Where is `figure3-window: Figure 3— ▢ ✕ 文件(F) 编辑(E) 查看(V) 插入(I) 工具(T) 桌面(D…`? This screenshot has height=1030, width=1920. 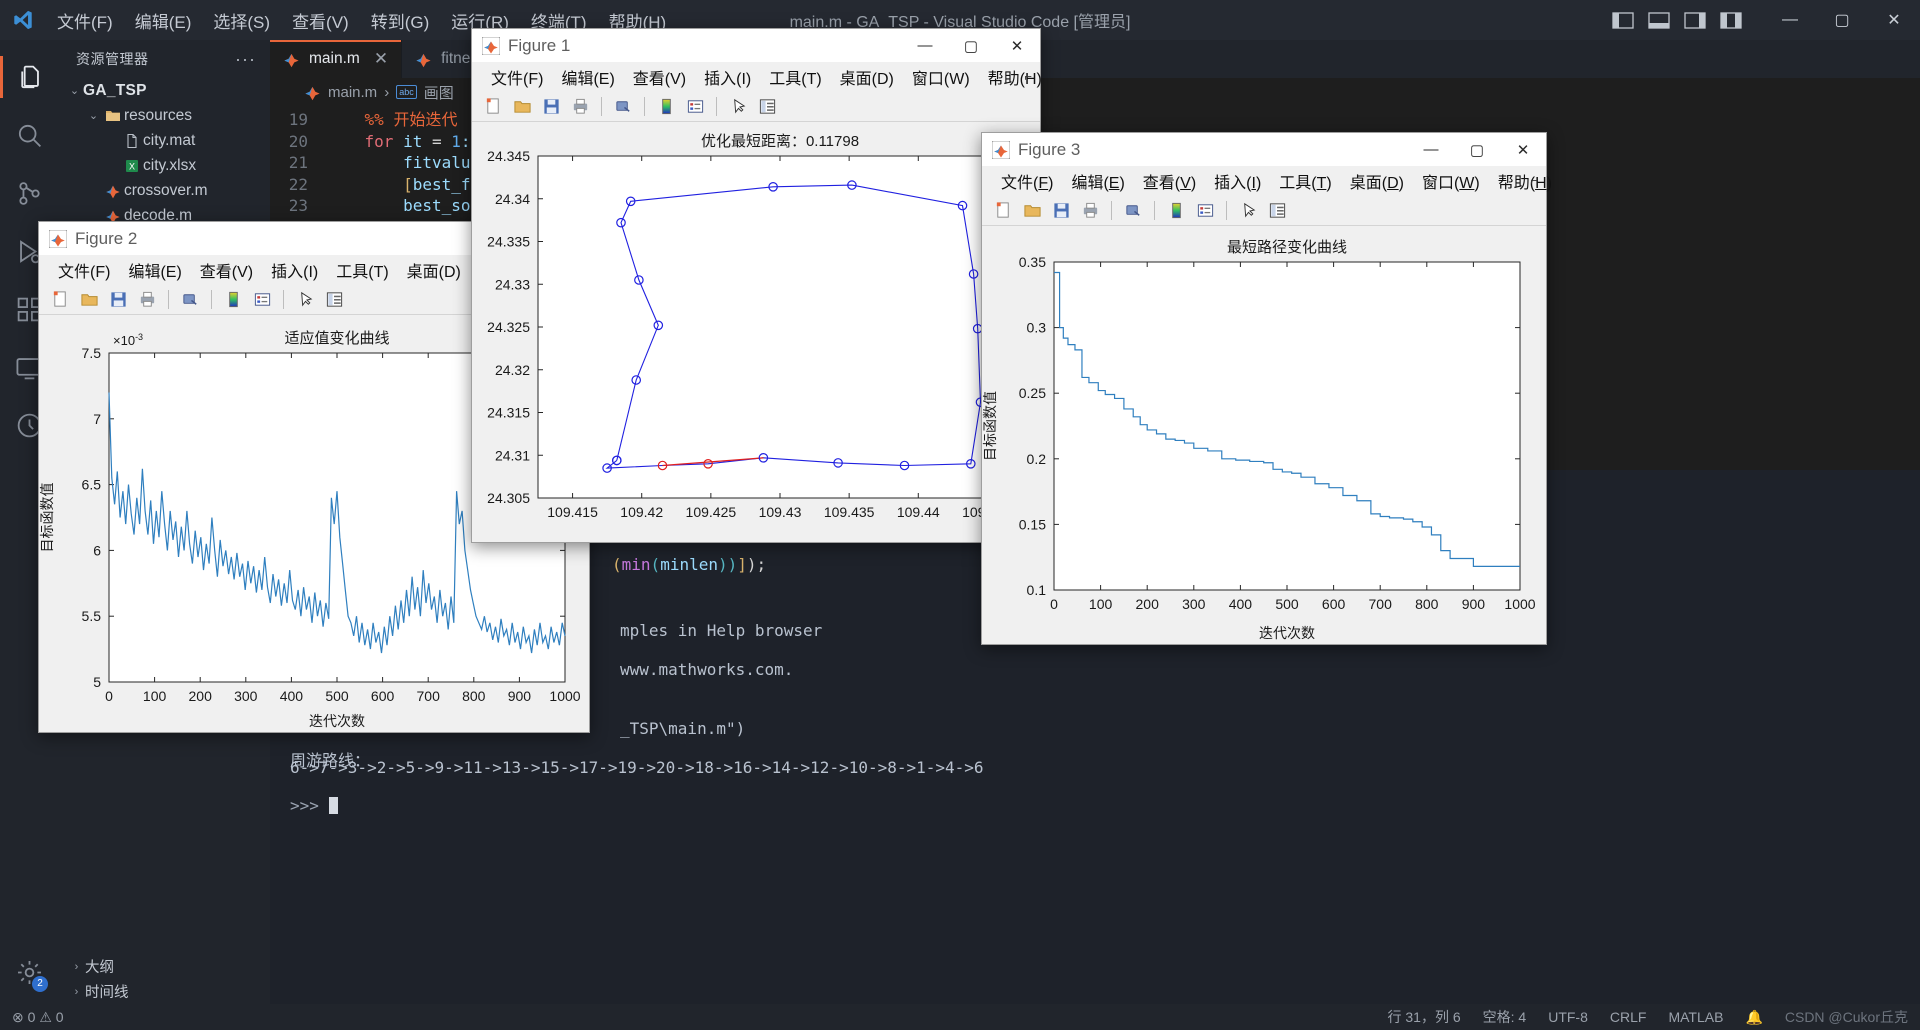 figure3-window: Figure 3— ▢ ✕ 文件(F) 编辑(E) 查看(V) 插入(I) 工具(T) 桌面(D… is located at coordinates (1266, 388).